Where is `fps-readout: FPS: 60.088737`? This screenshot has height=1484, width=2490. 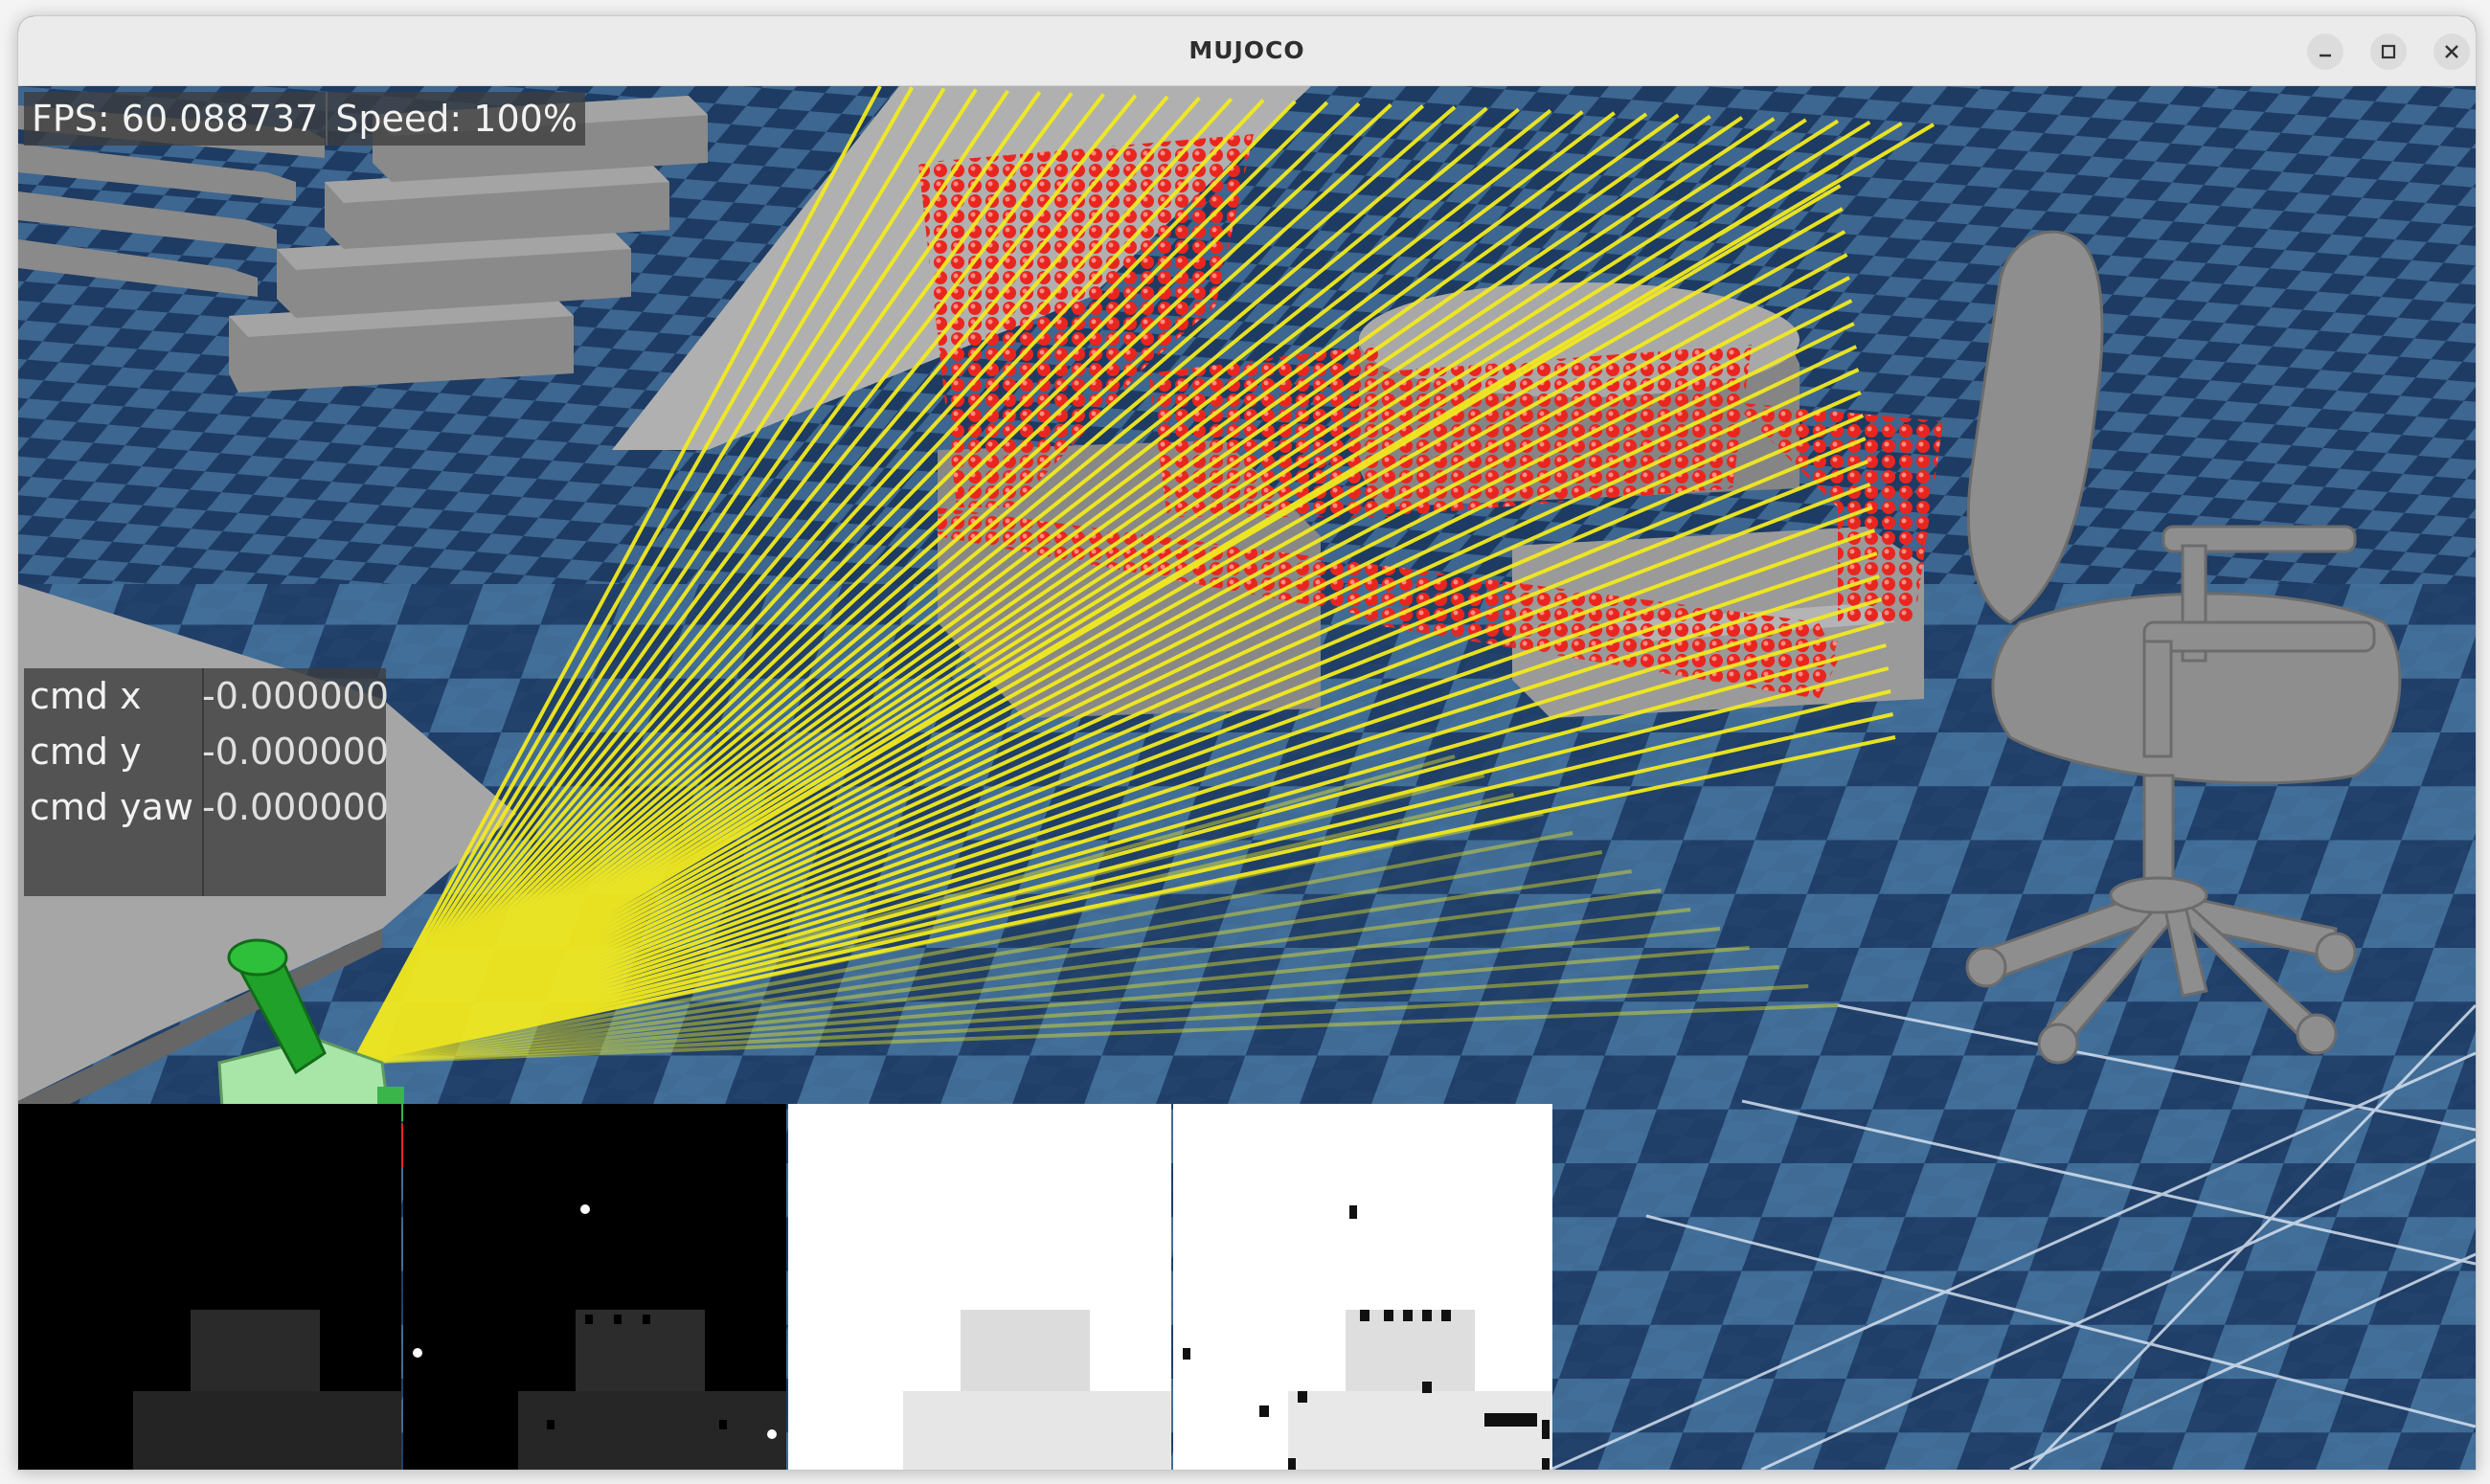 fps-readout: FPS: 60.088737 is located at coordinates (176, 119).